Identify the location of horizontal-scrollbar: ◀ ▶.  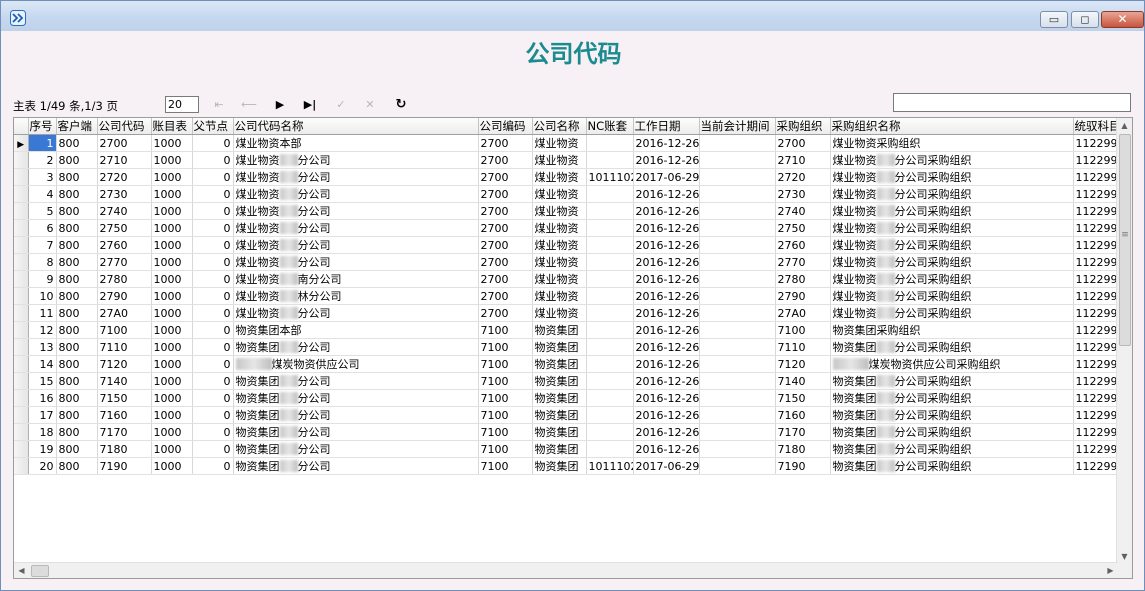
(566, 570).